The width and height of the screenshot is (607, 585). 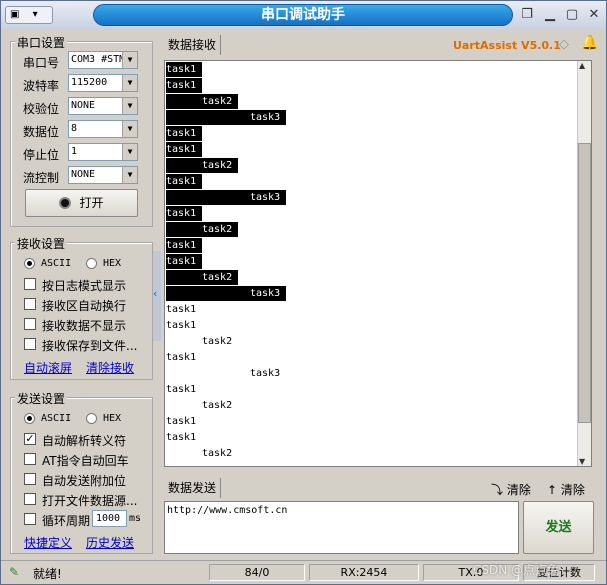 What do you see at coordinates (29, 263) in the screenshot?
I see `recv-ascii-radio` at bounding box center [29, 263].